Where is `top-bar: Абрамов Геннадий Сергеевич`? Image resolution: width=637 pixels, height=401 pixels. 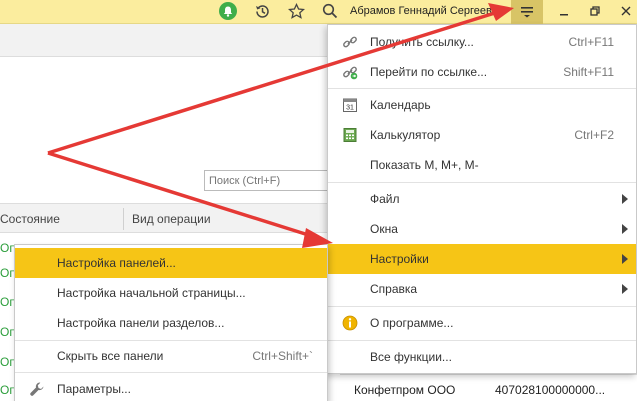 top-bar: Абрамов Геннадий Сергеевич is located at coordinates (318, 12).